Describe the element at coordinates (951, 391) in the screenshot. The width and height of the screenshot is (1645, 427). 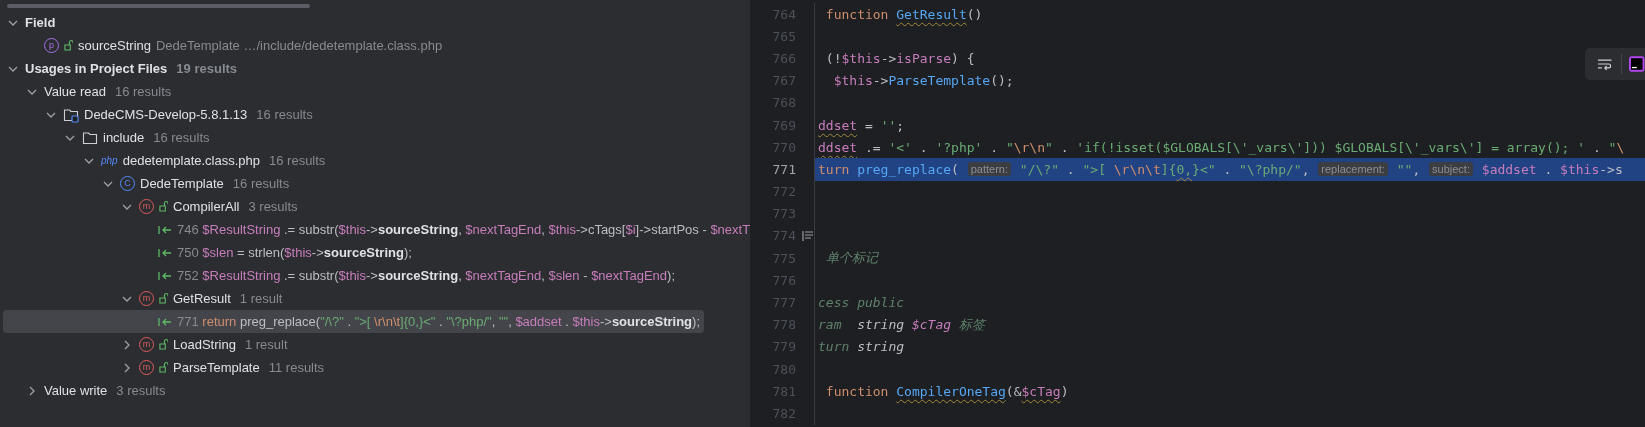
I see `code-token: CompilerOneTag` at that location.